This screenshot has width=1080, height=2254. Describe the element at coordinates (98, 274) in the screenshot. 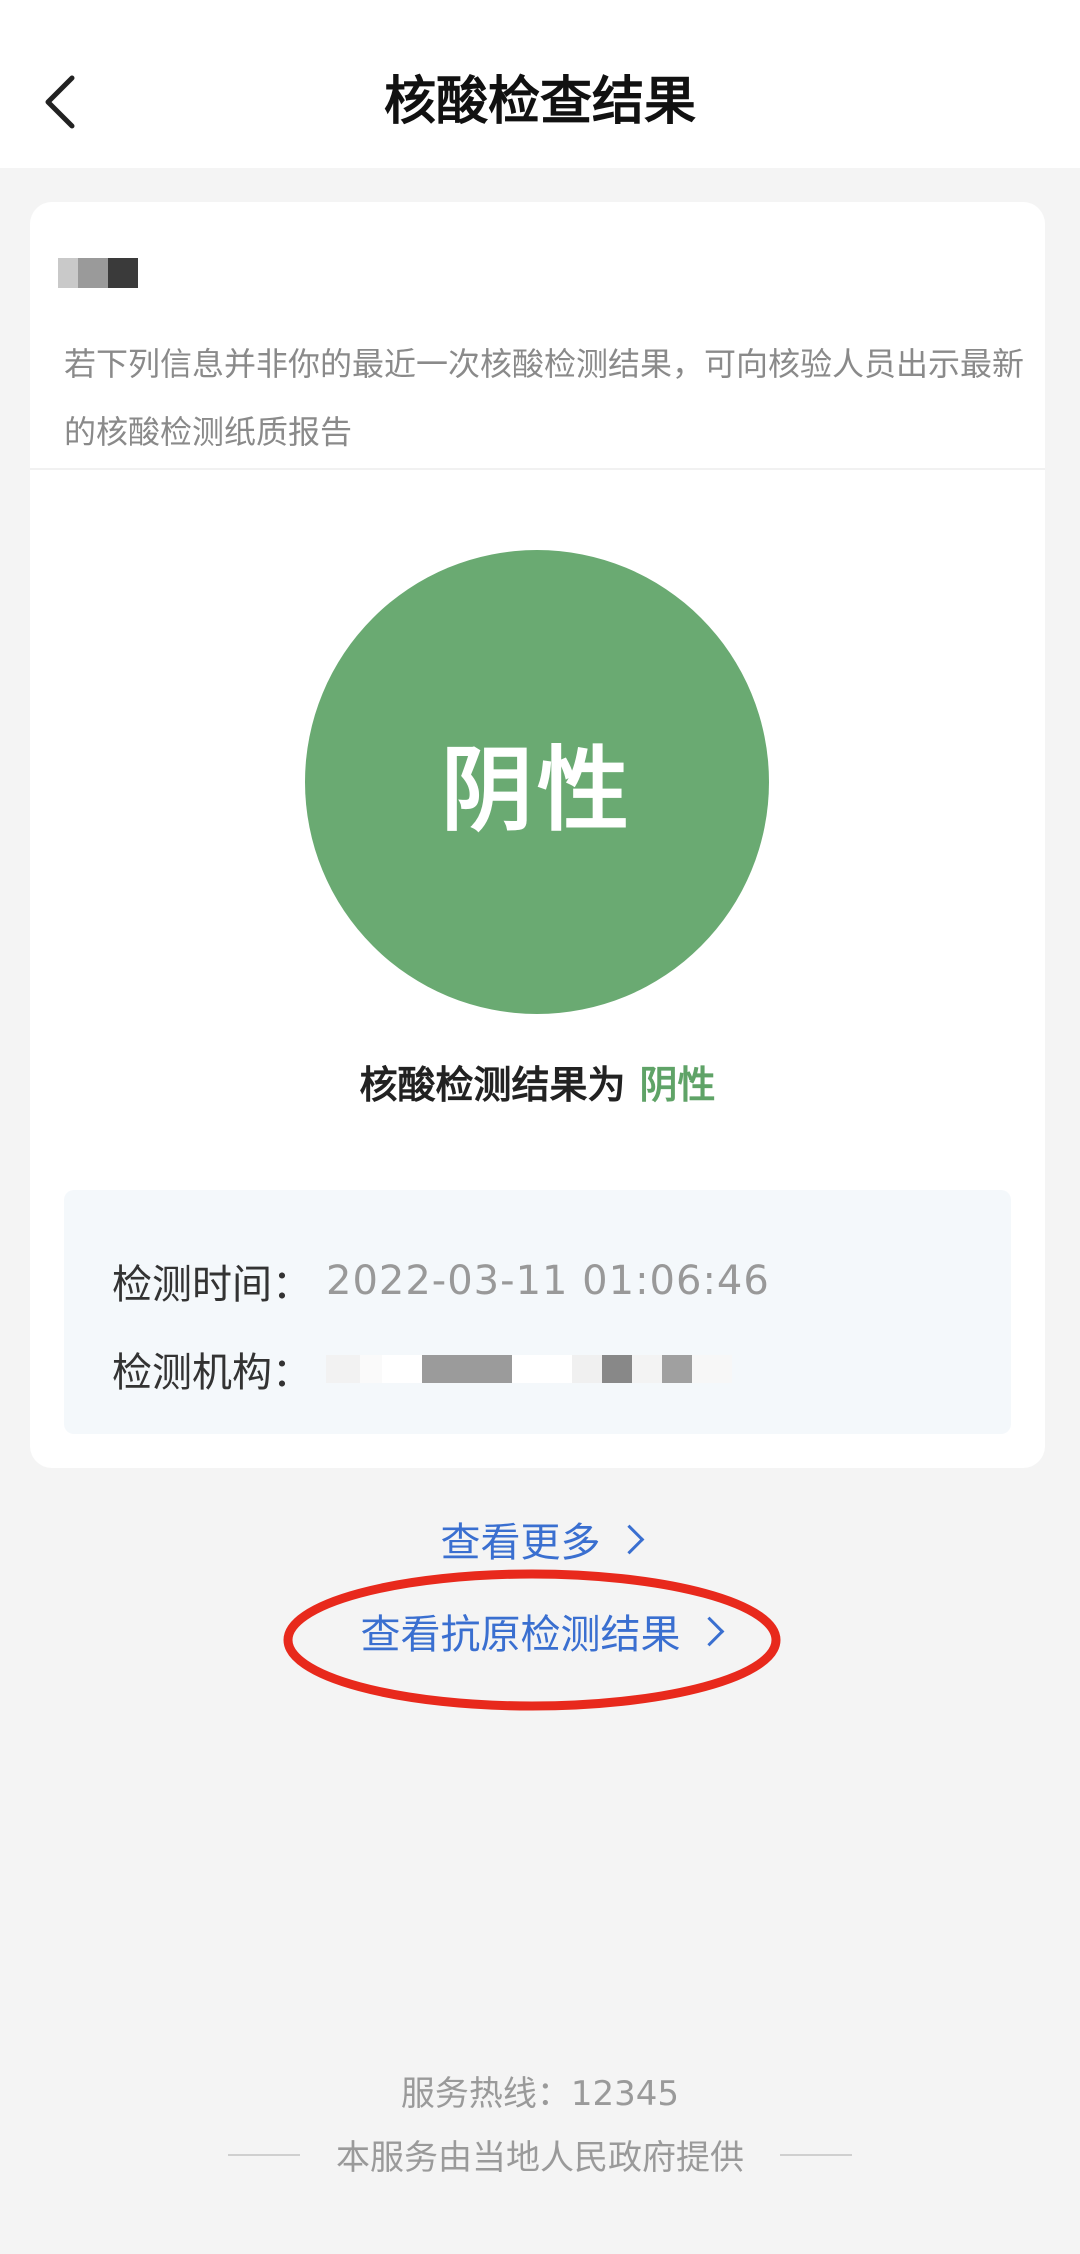

I see `masked-name` at that location.